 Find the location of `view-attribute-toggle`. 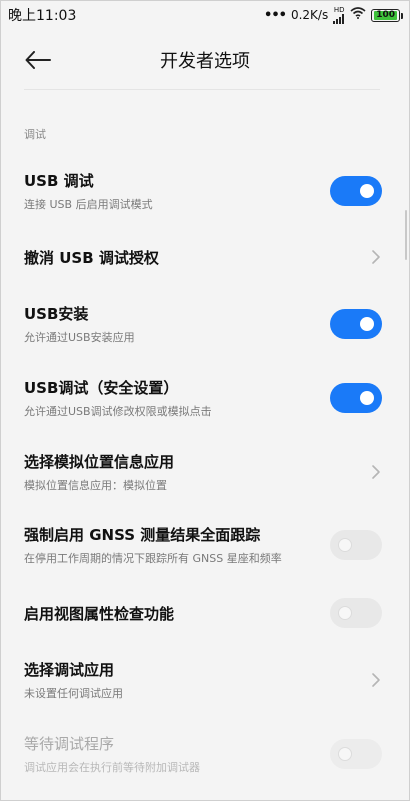

view-attribute-toggle is located at coordinates (356, 613).